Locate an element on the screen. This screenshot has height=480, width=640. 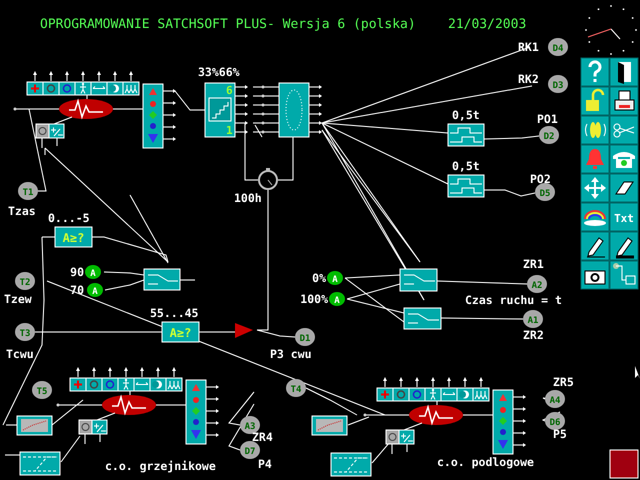
sensor-node: T2 is located at coordinates (25, 281).